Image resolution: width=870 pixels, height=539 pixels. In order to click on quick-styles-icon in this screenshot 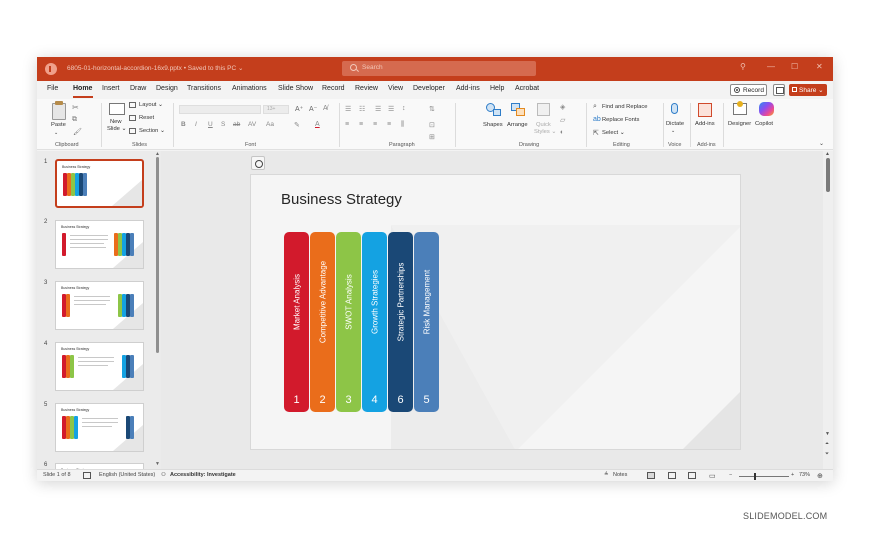, I will do `click(543, 109)`.